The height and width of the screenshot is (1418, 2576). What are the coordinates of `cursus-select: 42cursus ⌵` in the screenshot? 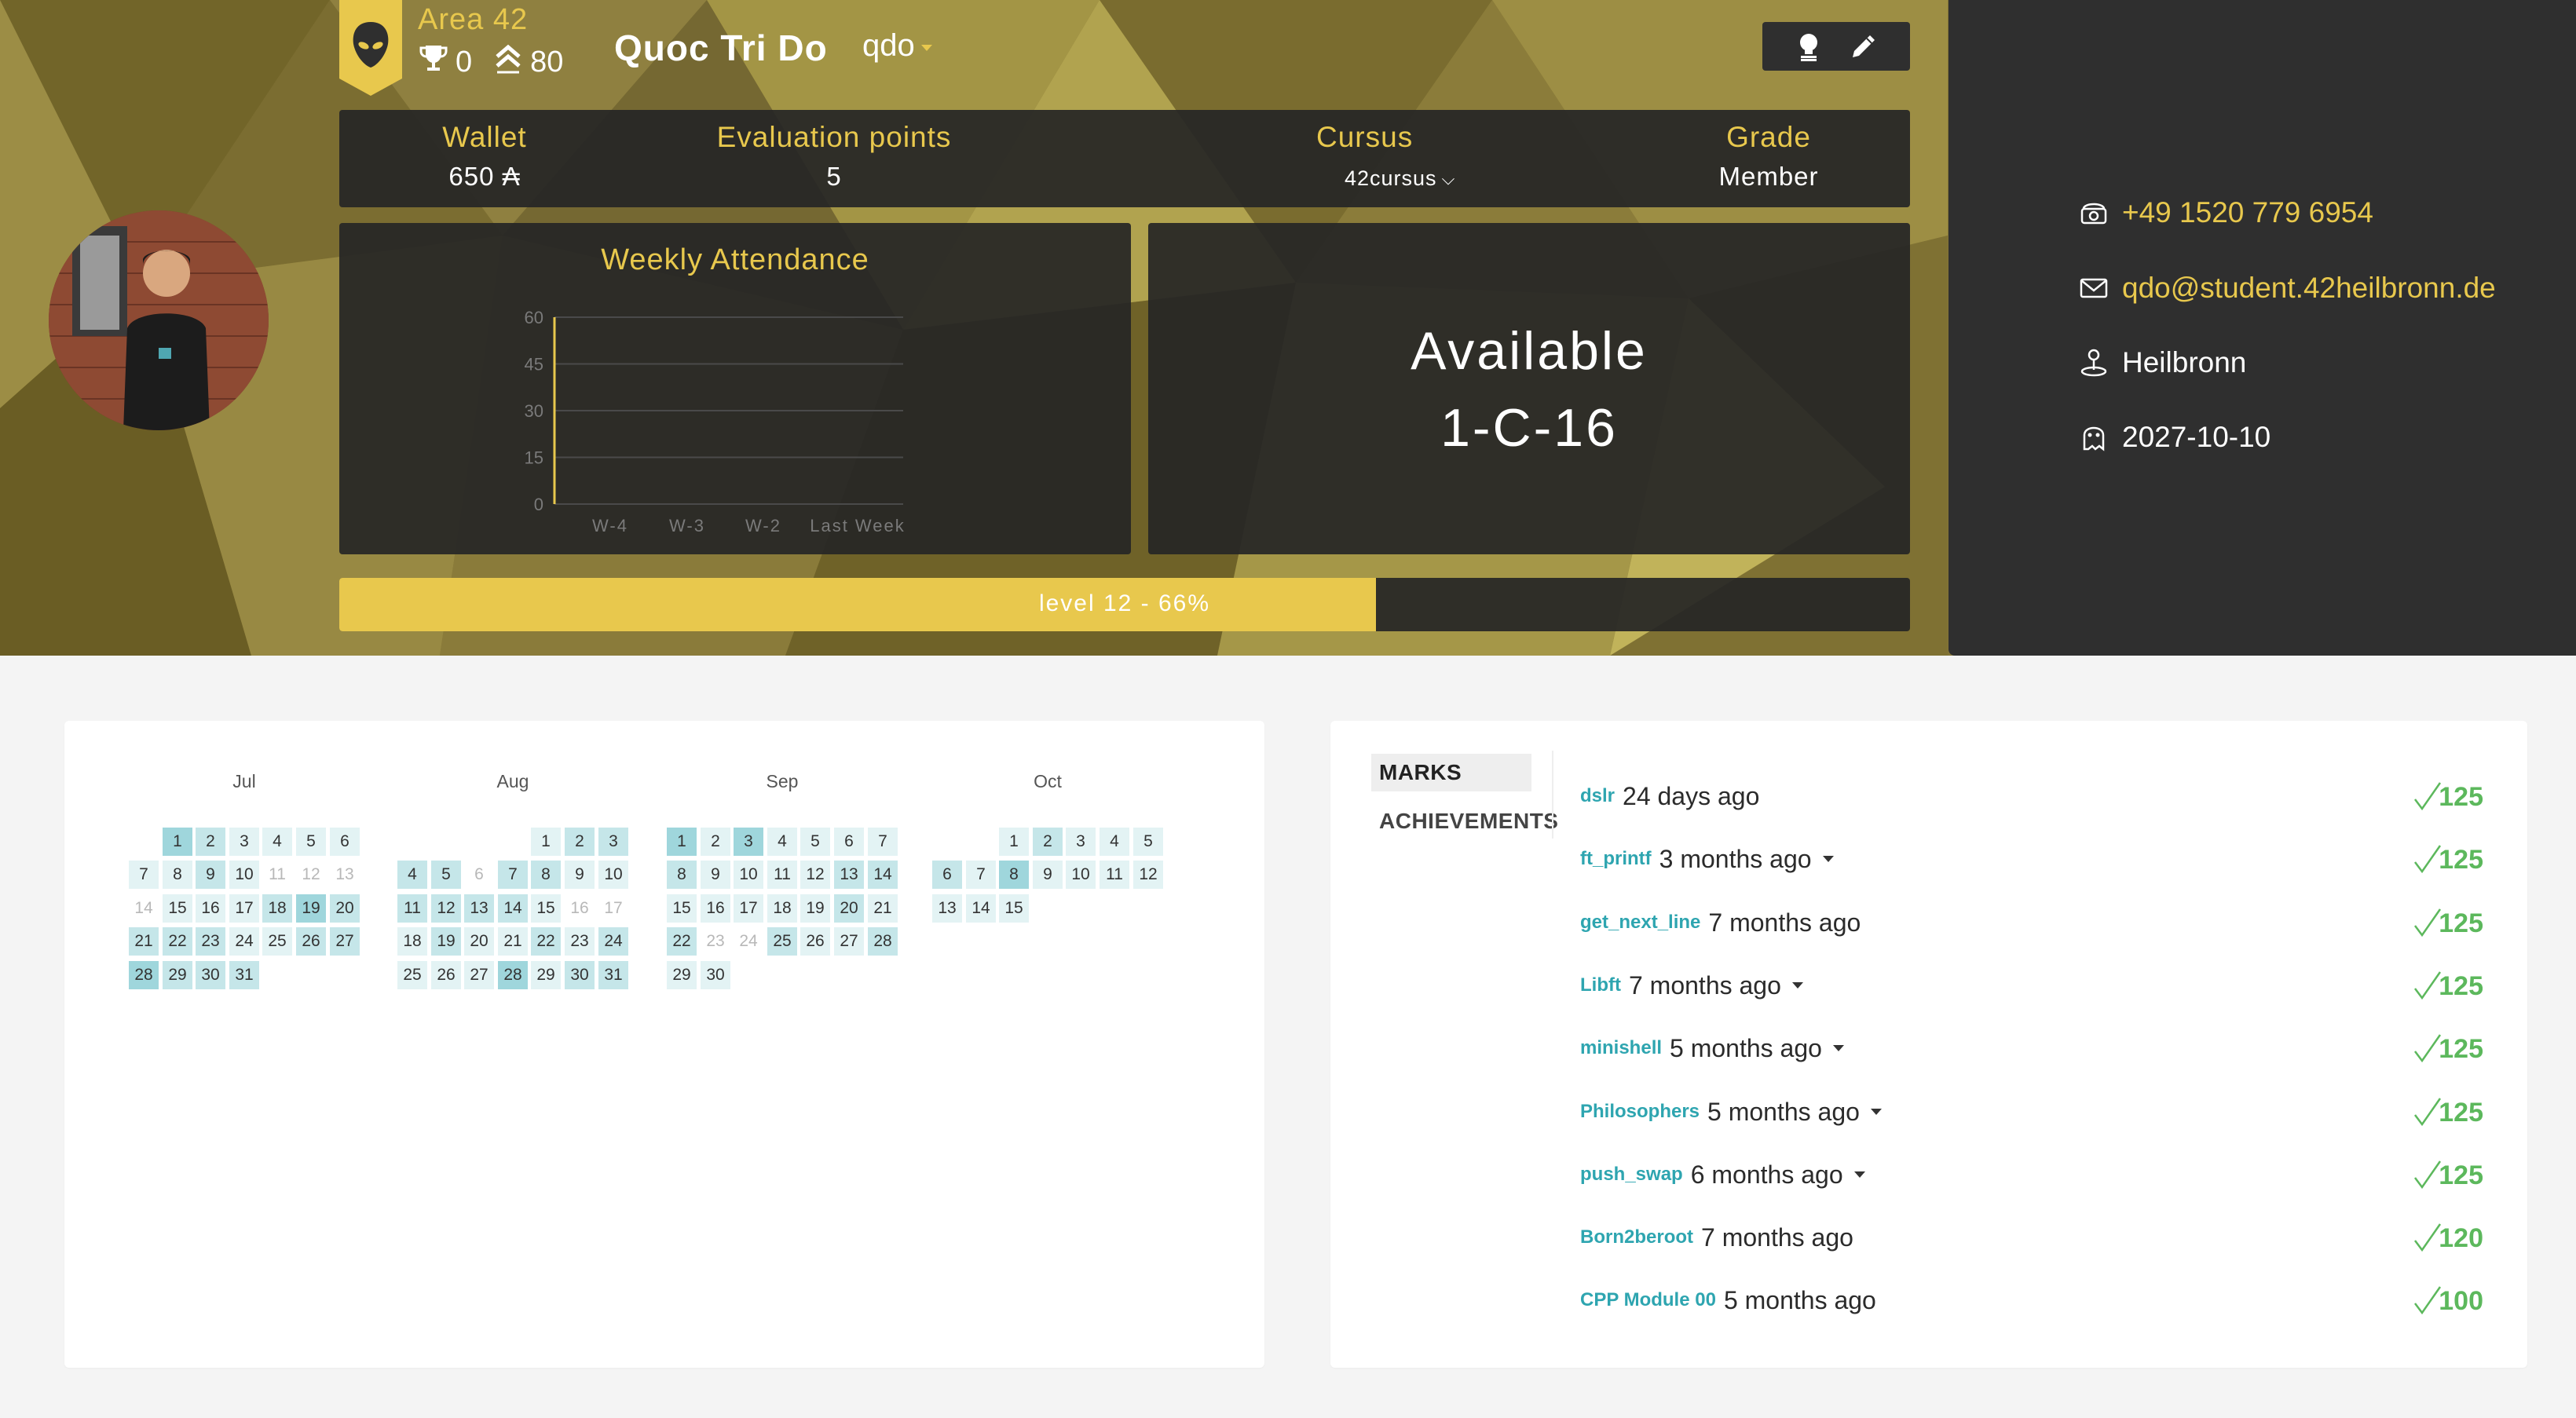 It's located at (1423, 177).